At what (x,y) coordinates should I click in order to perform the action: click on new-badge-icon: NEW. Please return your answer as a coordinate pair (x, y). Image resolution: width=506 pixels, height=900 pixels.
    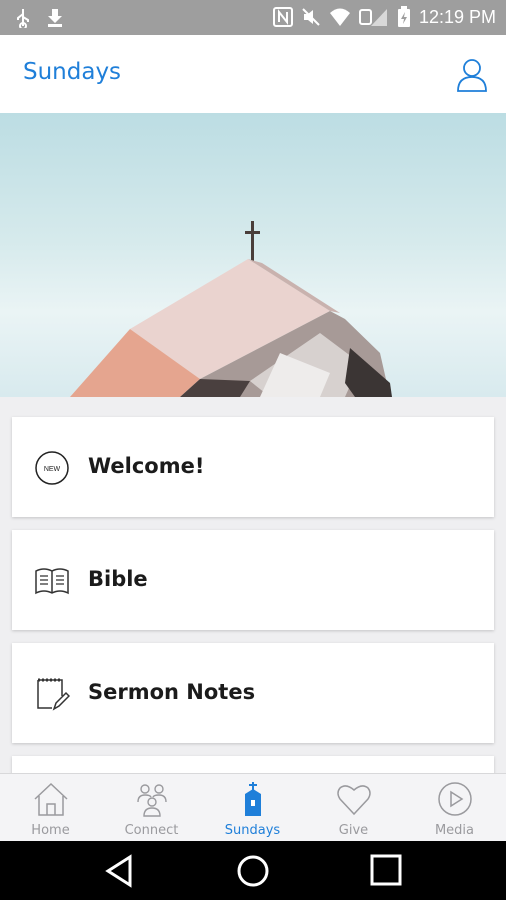
    Looking at the image, I should click on (52, 468).